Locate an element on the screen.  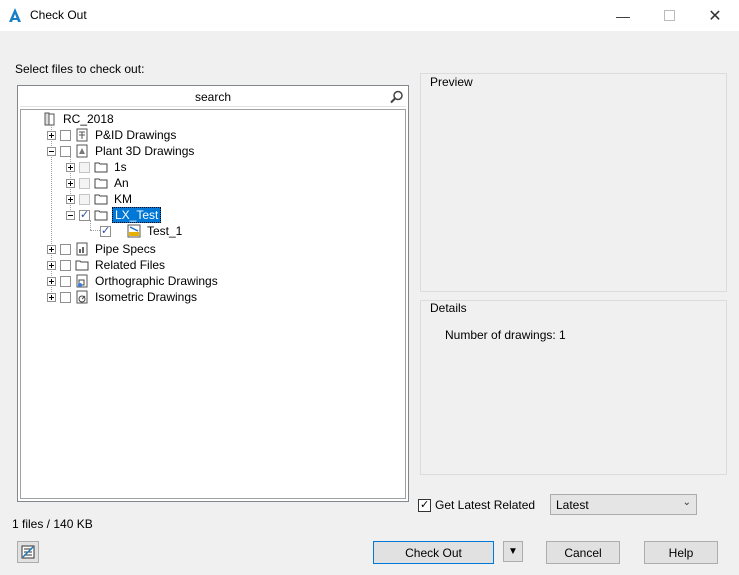
orthographic-drawing-icon is located at coordinates (82, 281).